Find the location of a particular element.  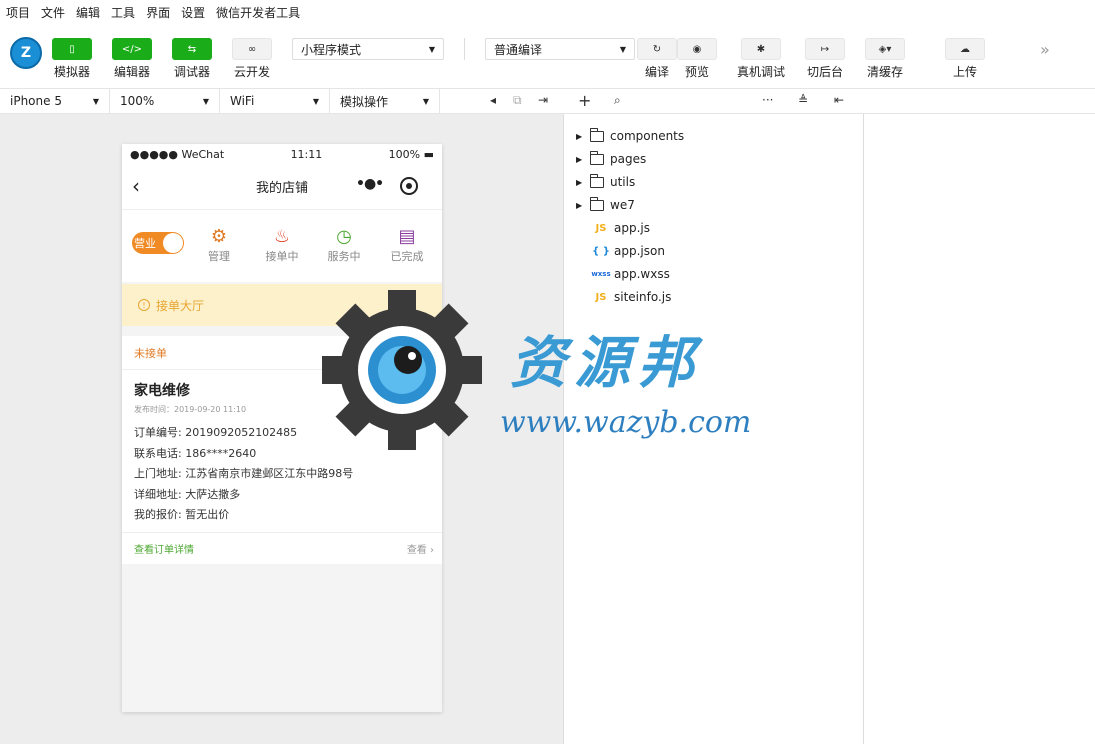

simulator-button: ▯ 模拟器 is located at coordinates (72, 59).